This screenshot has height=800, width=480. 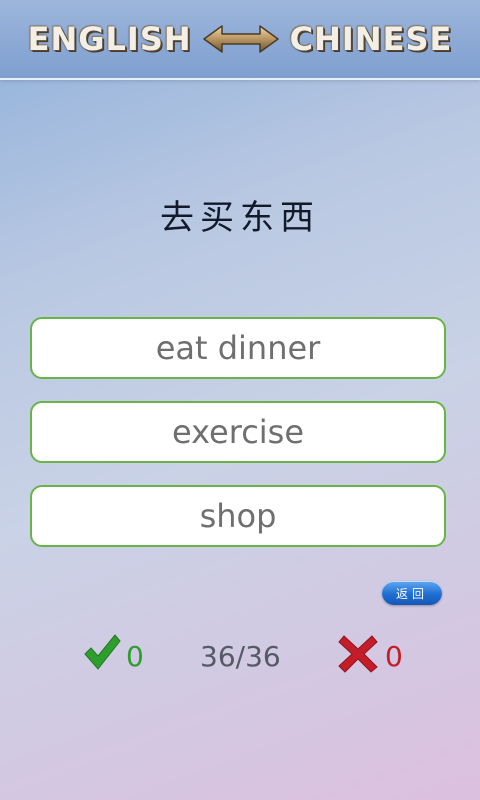 I want to click on option-button-2: exercise, so click(x=238, y=432).